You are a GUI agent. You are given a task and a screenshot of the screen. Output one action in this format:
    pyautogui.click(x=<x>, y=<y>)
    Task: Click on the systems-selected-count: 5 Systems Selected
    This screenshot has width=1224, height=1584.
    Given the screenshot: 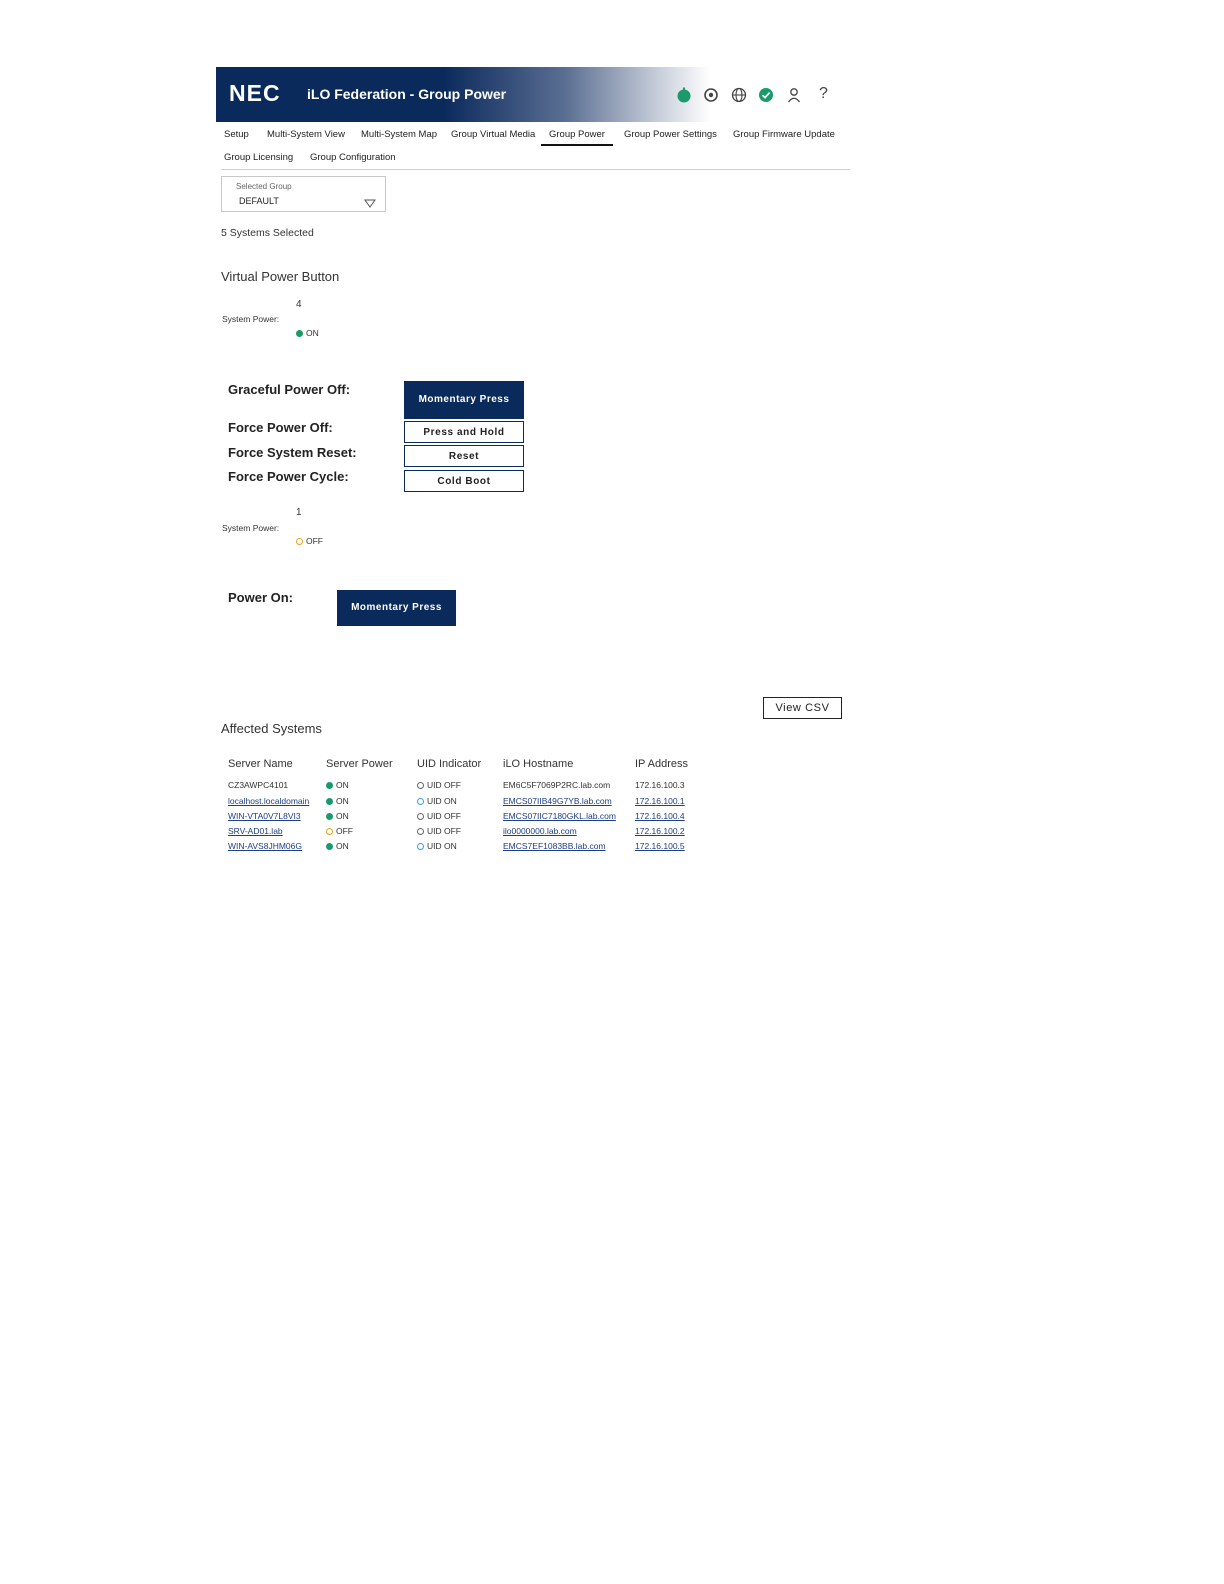 What is the action you would take?
    pyautogui.click(x=267, y=233)
    